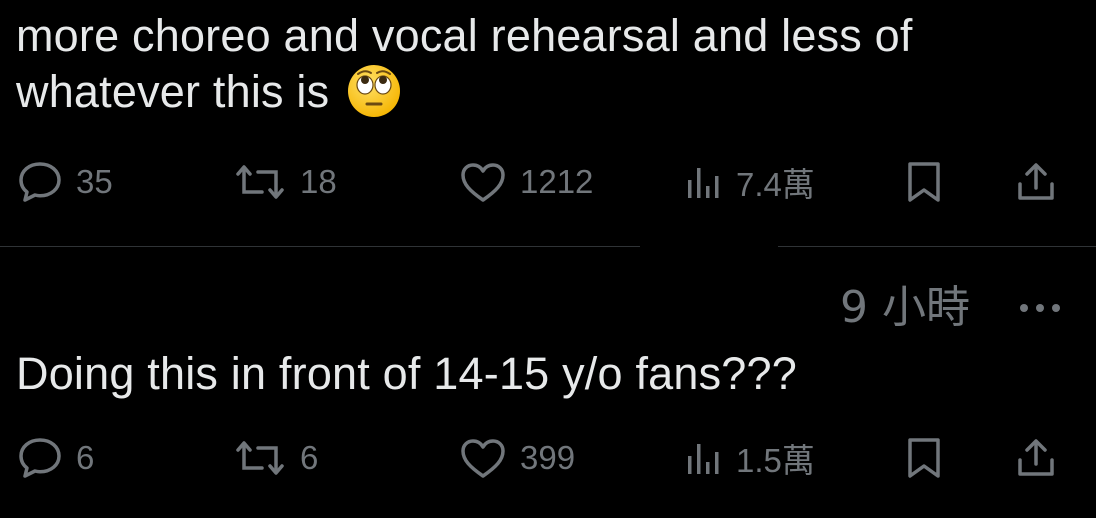 Image resolution: width=1096 pixels, height=518 pixels. What do you see at coordinates (85, 457) in the screenshot?
I see `reply-count: 6` at bounding box center [85, 457].